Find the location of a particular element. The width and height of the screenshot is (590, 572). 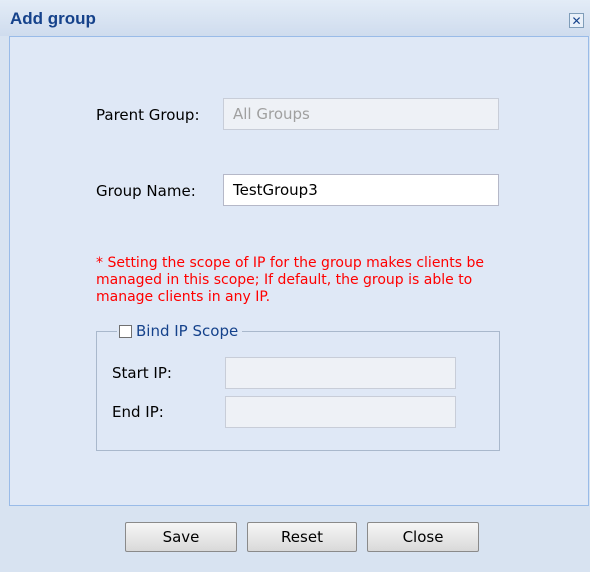

close-button: Close is located at coordinates (423, 537).